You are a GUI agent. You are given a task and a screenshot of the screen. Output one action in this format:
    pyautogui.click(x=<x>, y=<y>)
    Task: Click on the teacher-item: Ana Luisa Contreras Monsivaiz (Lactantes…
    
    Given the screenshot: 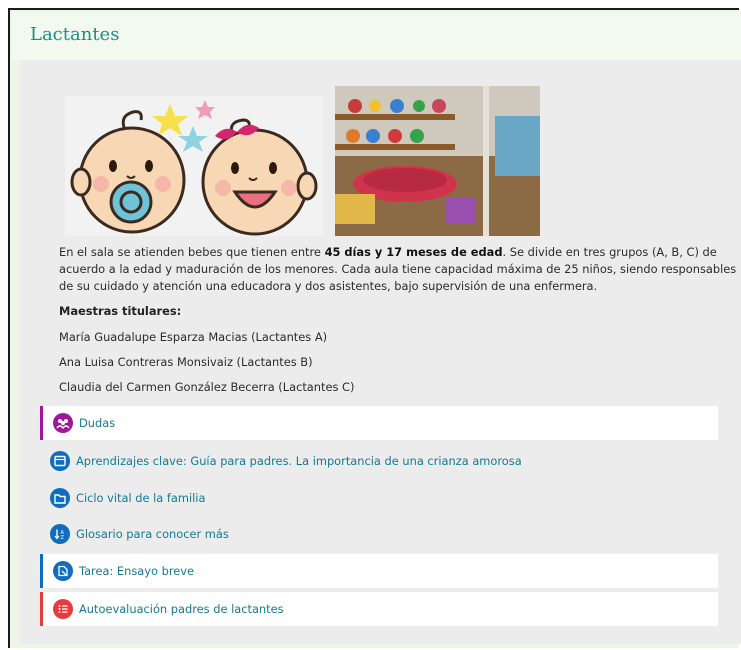 What is the action you would take?
    pyautogui.click(x=186, y=362)
    